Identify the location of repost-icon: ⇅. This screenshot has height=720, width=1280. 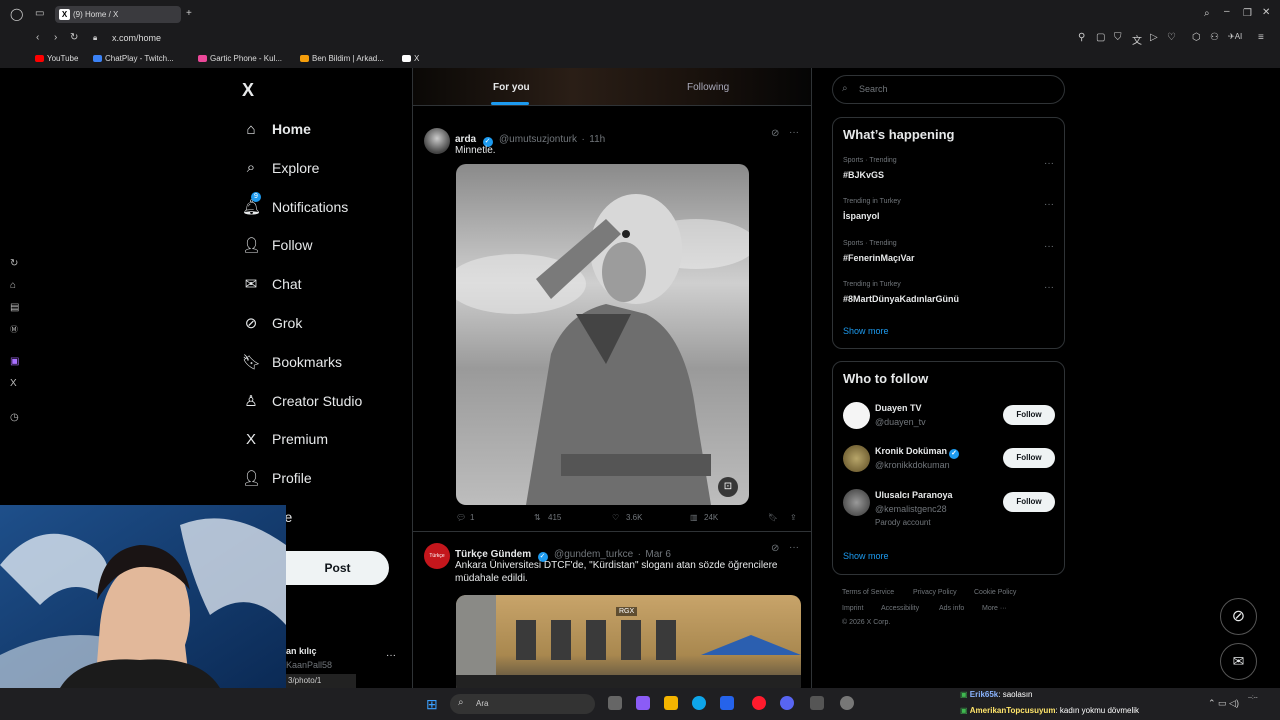
(537, 517).